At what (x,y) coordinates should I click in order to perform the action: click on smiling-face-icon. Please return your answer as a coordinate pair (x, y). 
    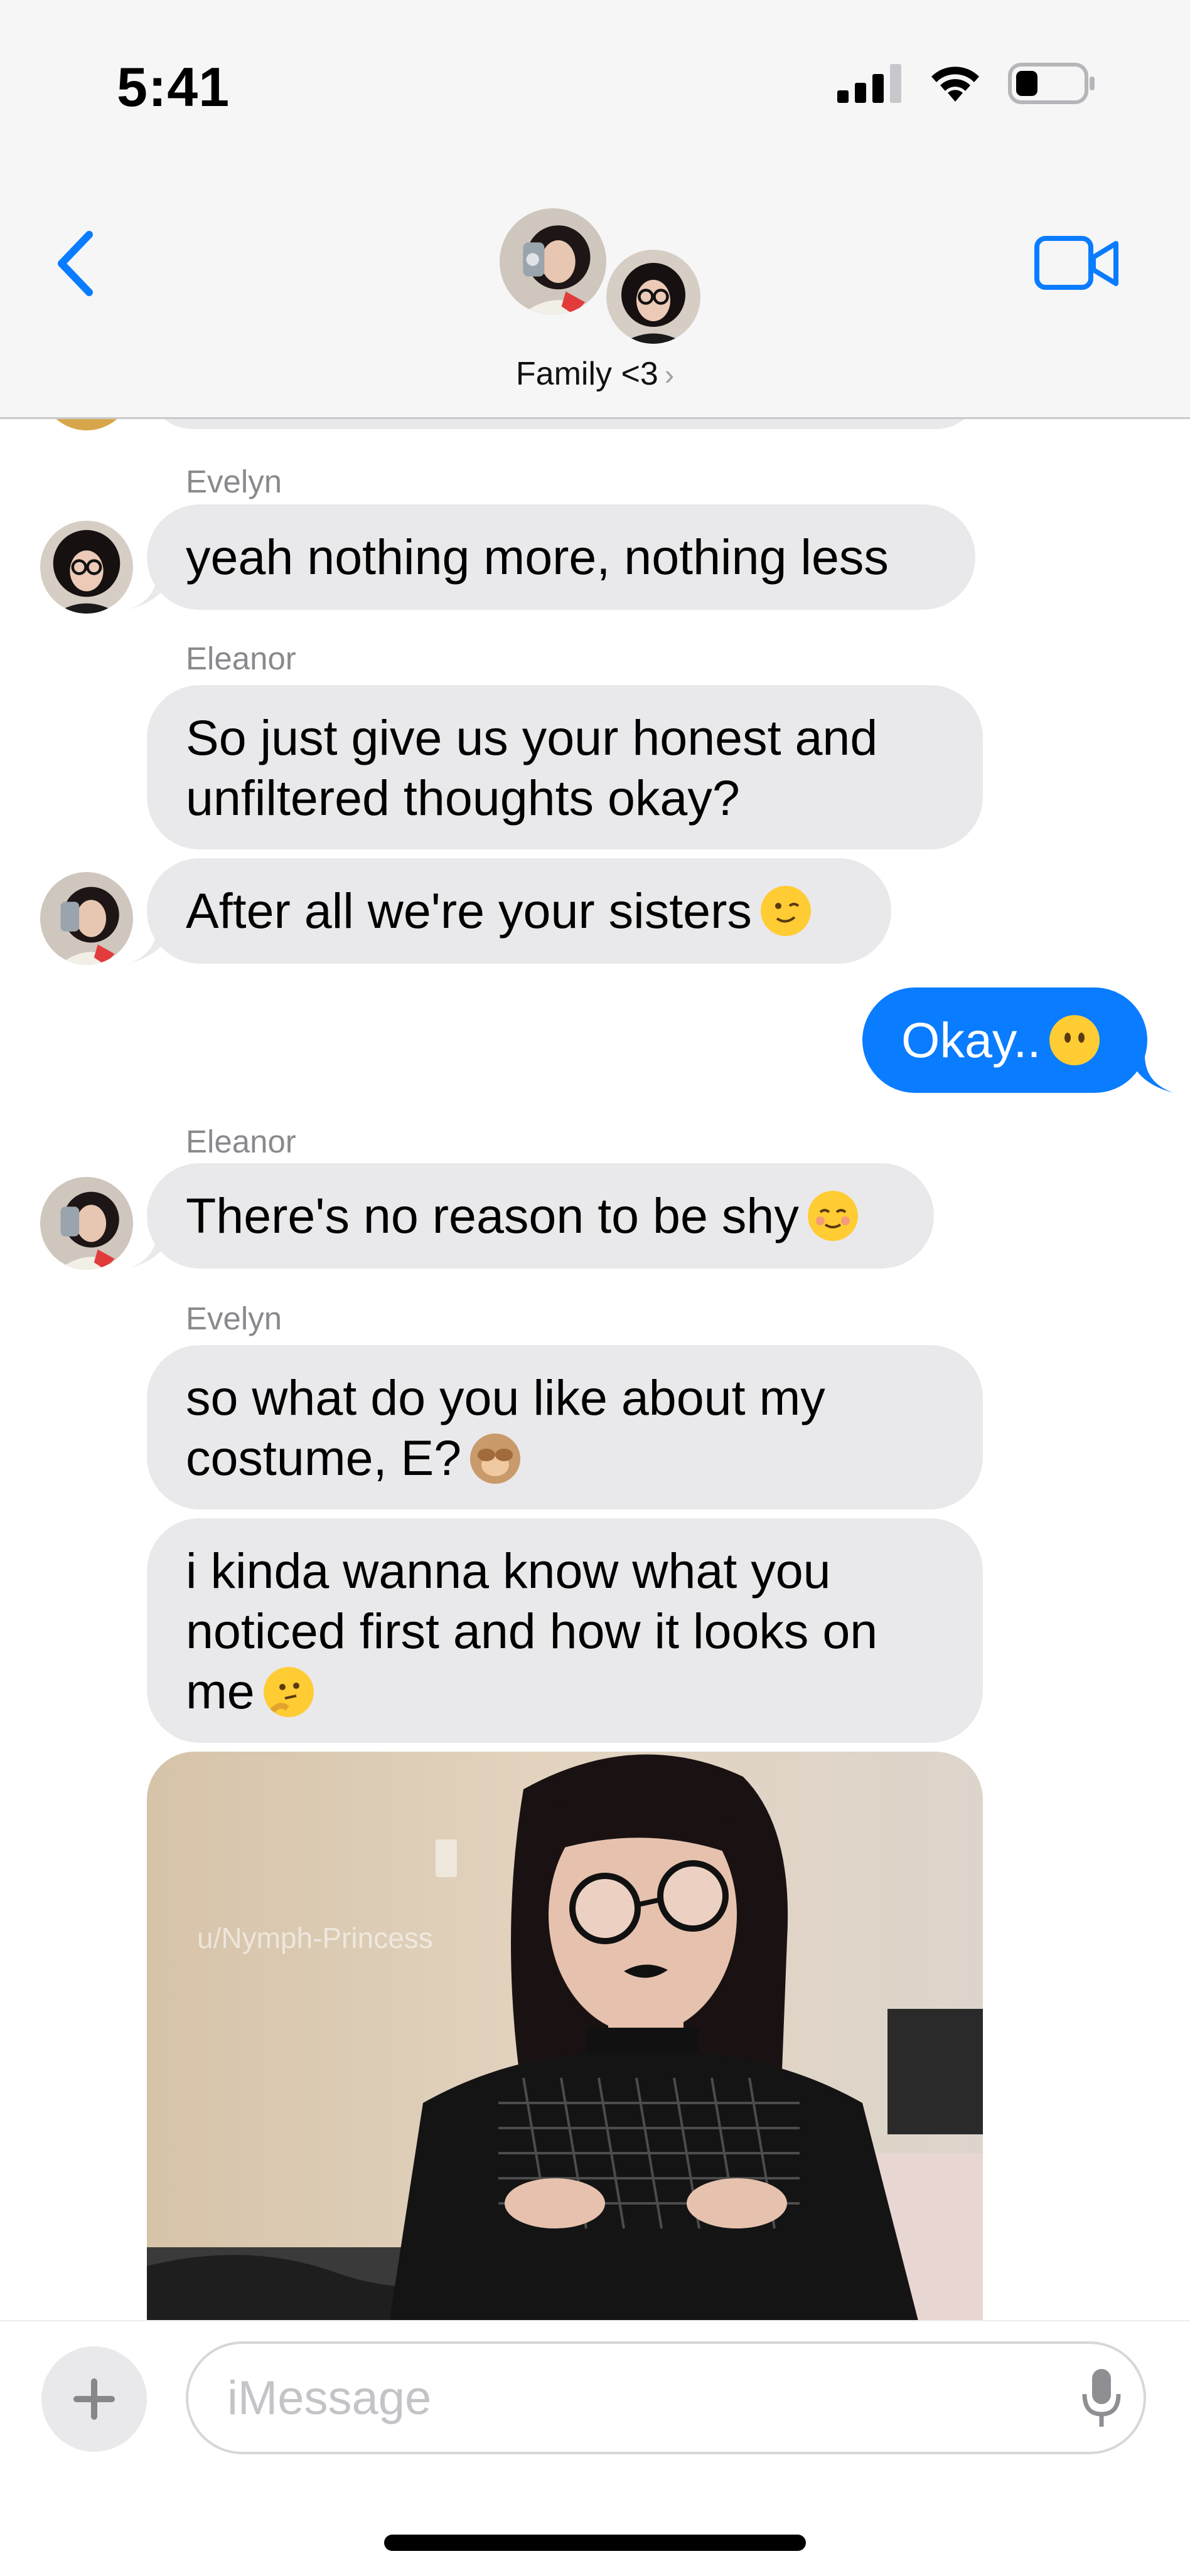
    Looking at the image, I should click on (832, 1216).